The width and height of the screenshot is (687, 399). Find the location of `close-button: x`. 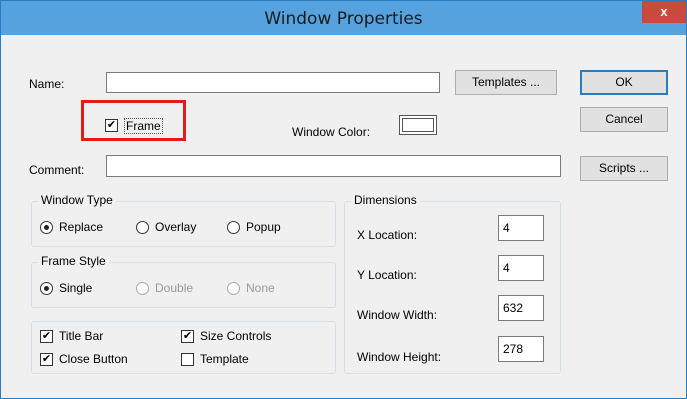

close-button: x is located at coordinates (664, 12).